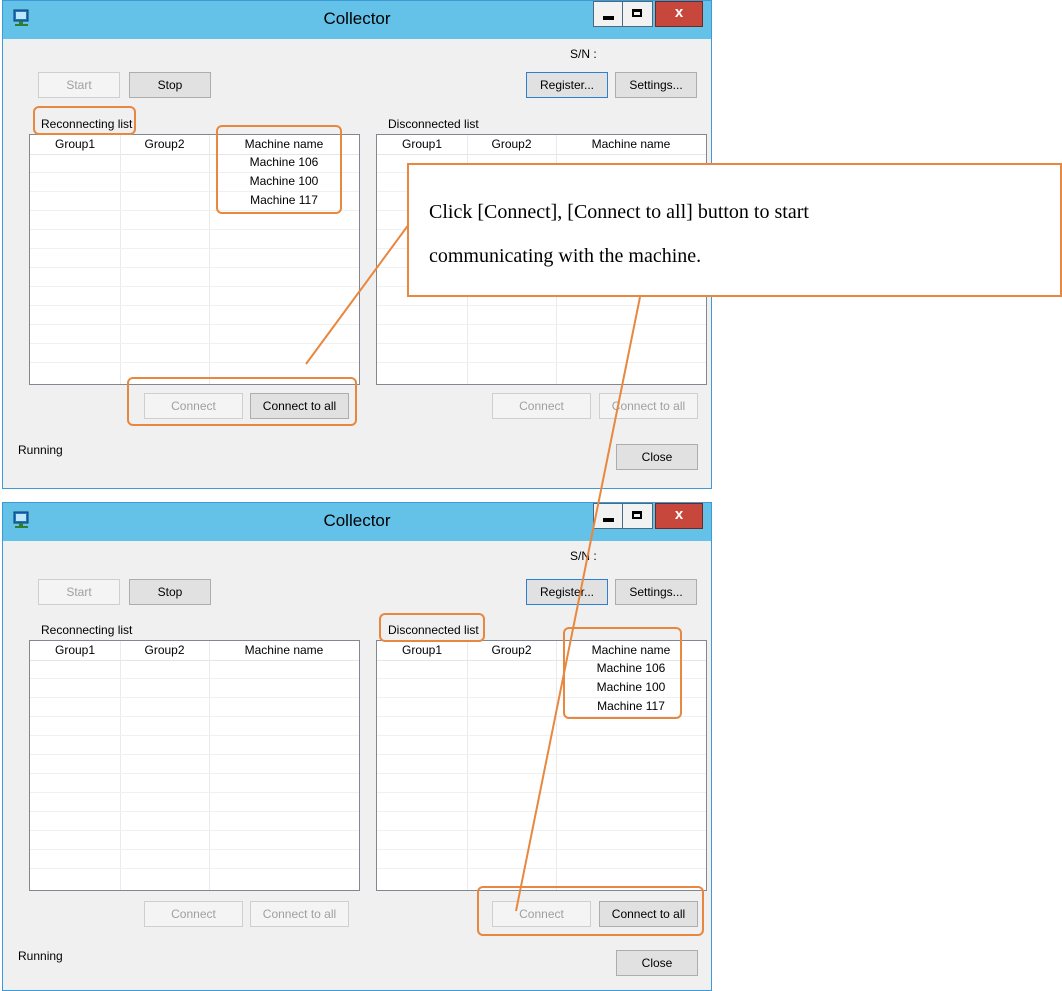 Image resolution: width=1062 pixels, height=991 pixels. Describe the element at coordinates (242, 401) in the screenshot. I see `highlight-connect-buttons-before` at that location.